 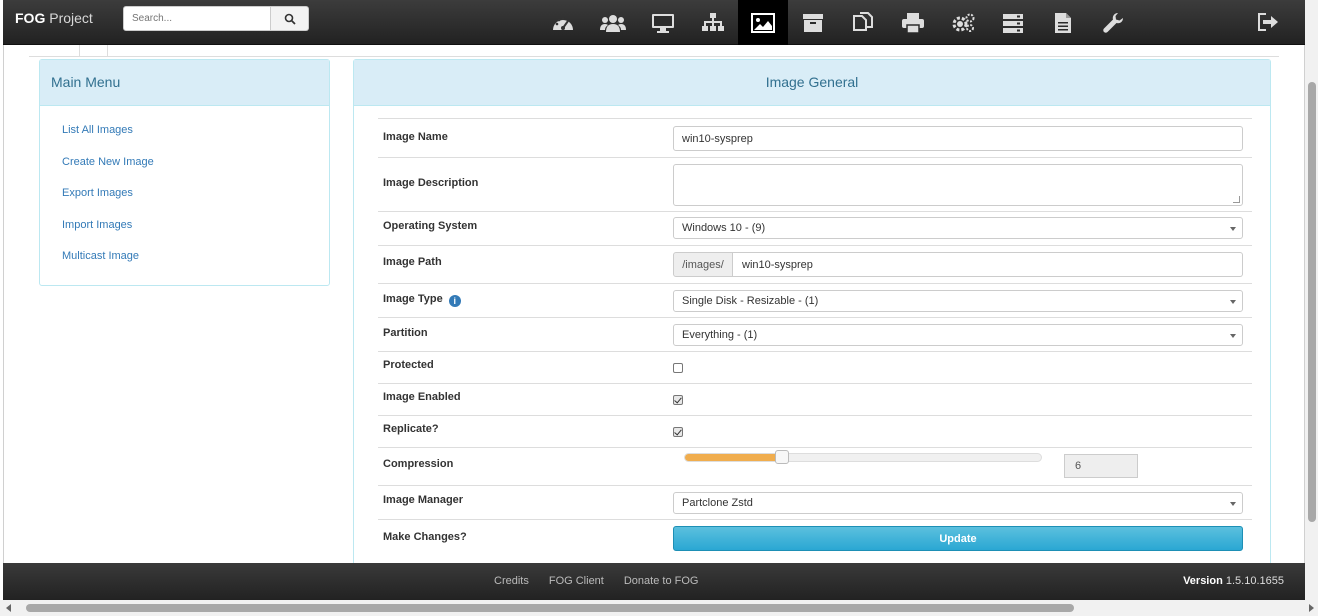 What do you see at coordinates (1113, 22) in the screenshot?
I see `nav-settings` at bounding box center [1113, 22].